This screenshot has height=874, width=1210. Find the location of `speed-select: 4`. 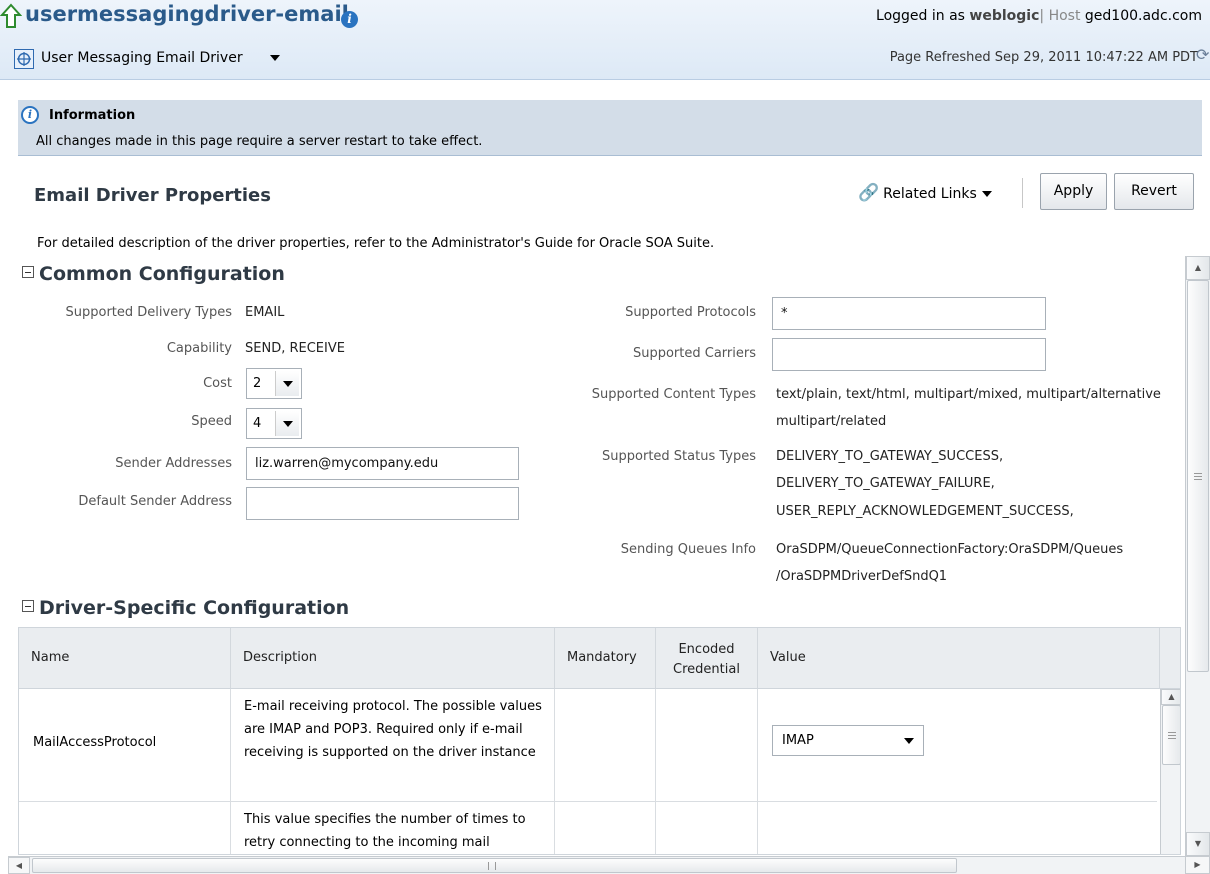

speed-select: 4 is located at coordinates (274, 423).